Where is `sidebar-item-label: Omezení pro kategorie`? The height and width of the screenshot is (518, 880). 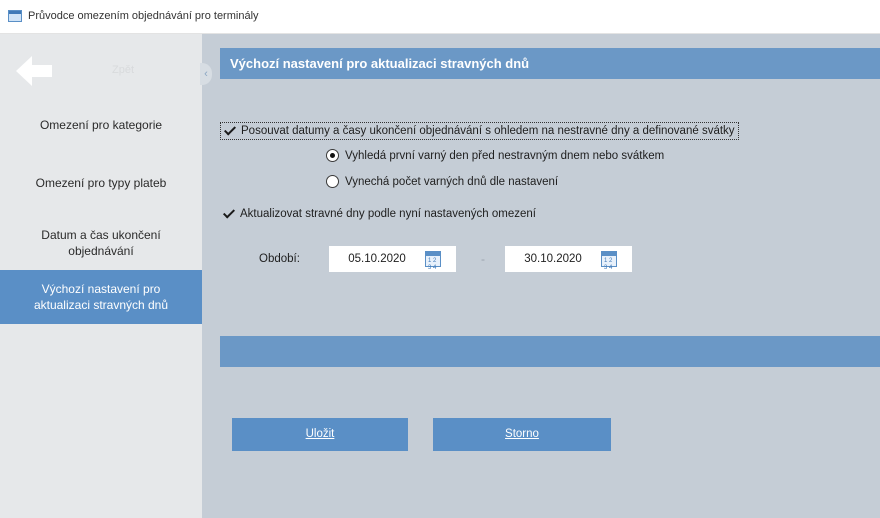
sidebar-item-label: Omezení pro kategorie is located at coordinates (101, 125).